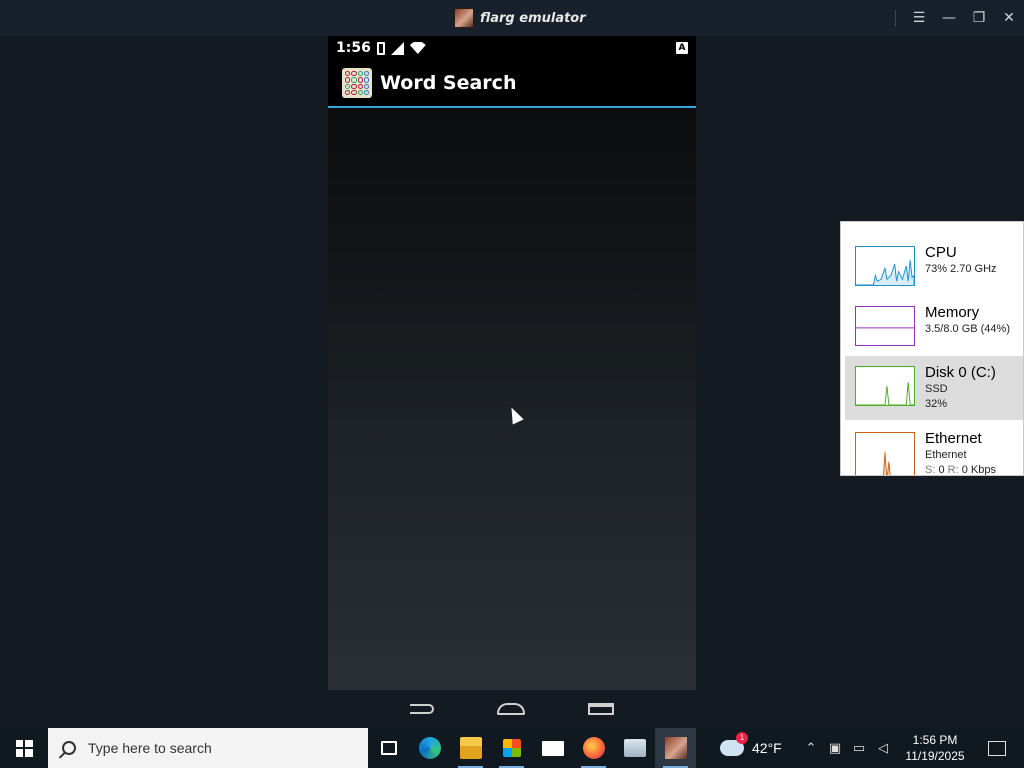 The height and width of the screenshot is (768, 1024). I want to click on firefox-icon, so click(593, 748).